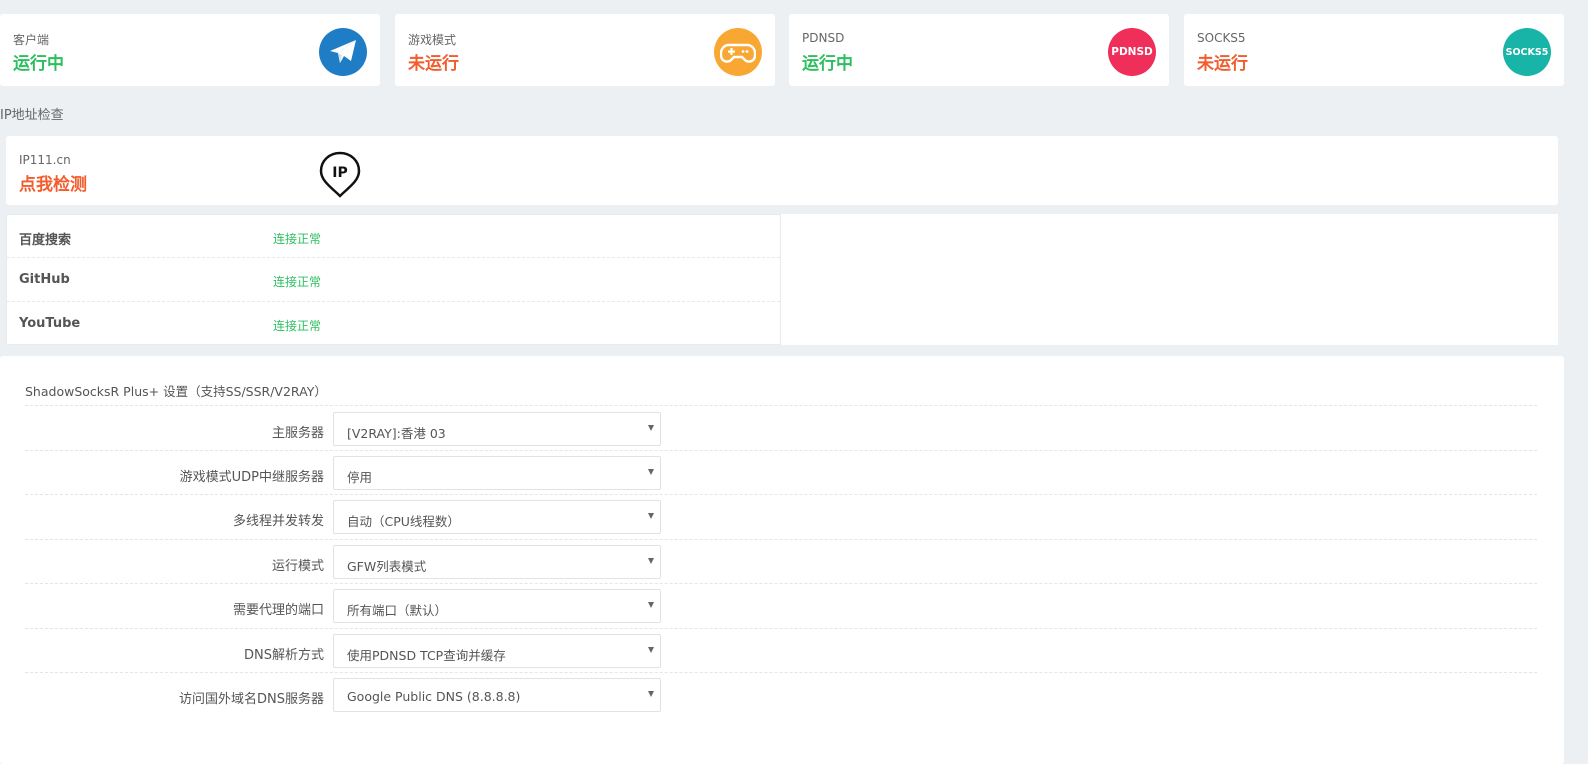 This screenshot has height=764, width=1588. I want to click on select-value: 自动（CPU线程数）, so click(403, 521).